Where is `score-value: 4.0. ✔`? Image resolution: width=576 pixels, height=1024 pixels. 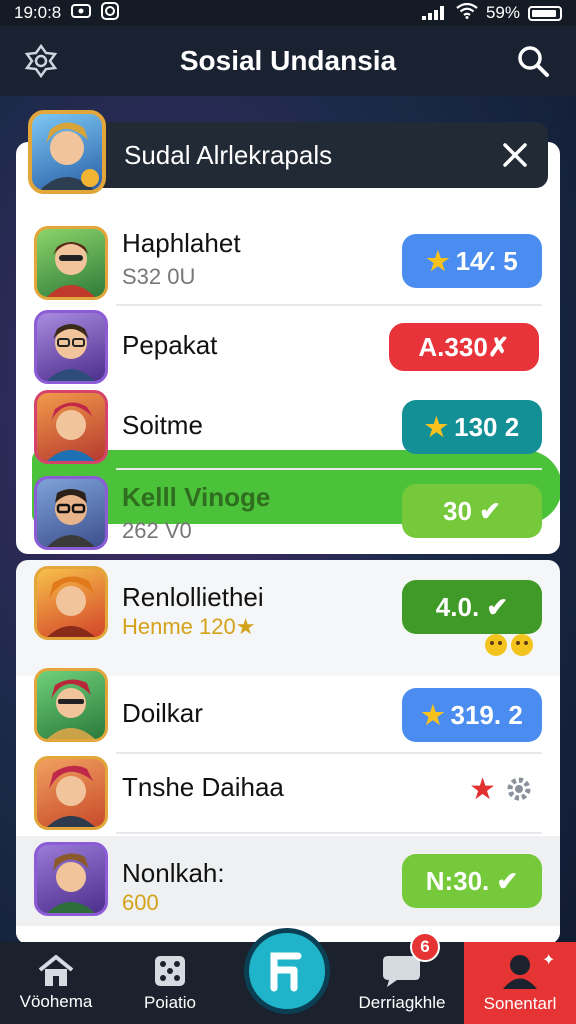 score-value: 4.0. ✔ is located at coordinates (472, 606).